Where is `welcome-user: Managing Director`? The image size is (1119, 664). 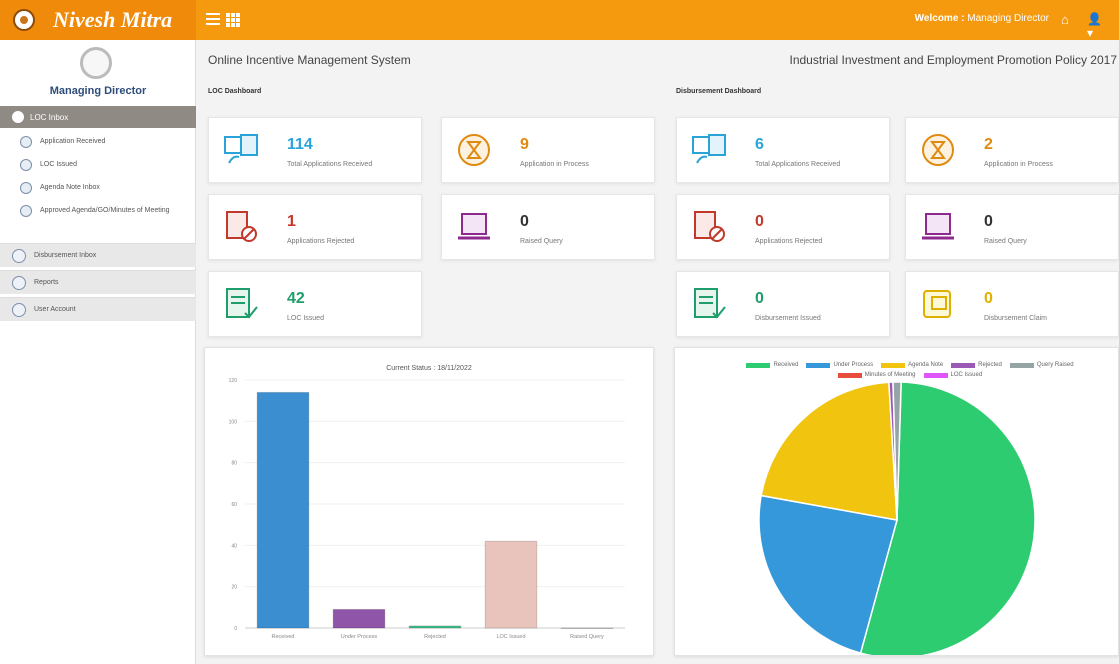 welcome-user: Managing Director is located at coordinates (1008, 18).